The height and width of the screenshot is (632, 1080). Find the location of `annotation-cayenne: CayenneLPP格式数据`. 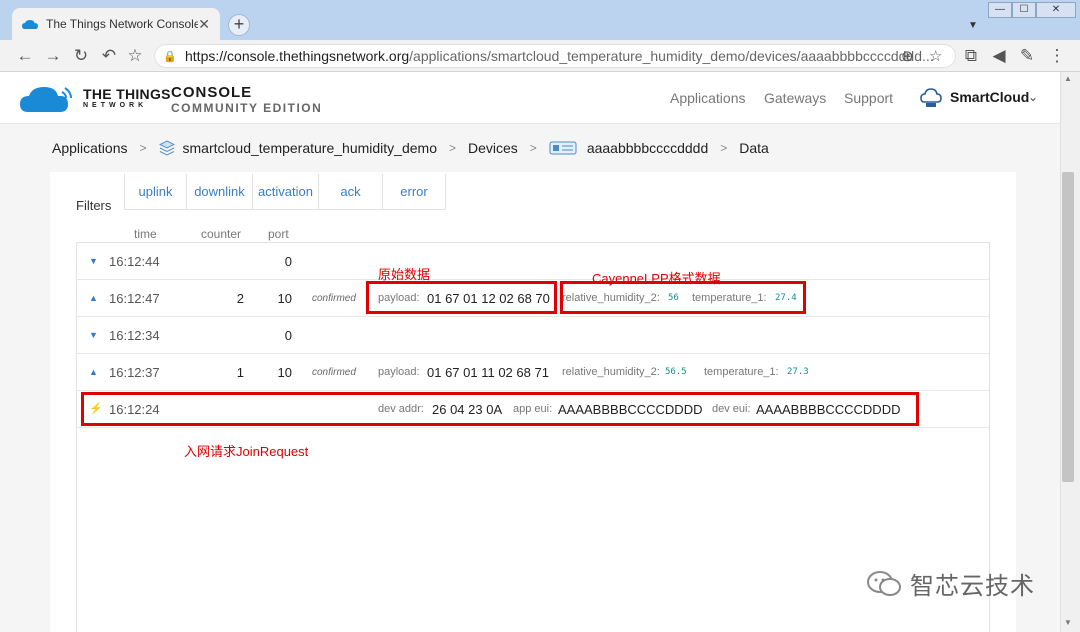

annotation-cayenne: CayenneLPP格式数据 is located at coordinates (656, 278).